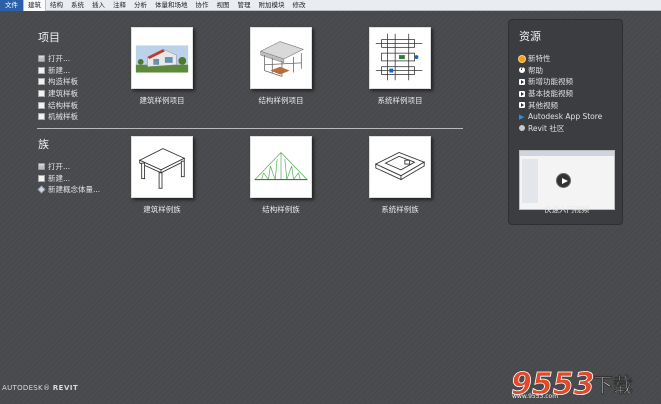  I want to click on architectural-sample-family-label: 建筑样例族, so click(162, 209).